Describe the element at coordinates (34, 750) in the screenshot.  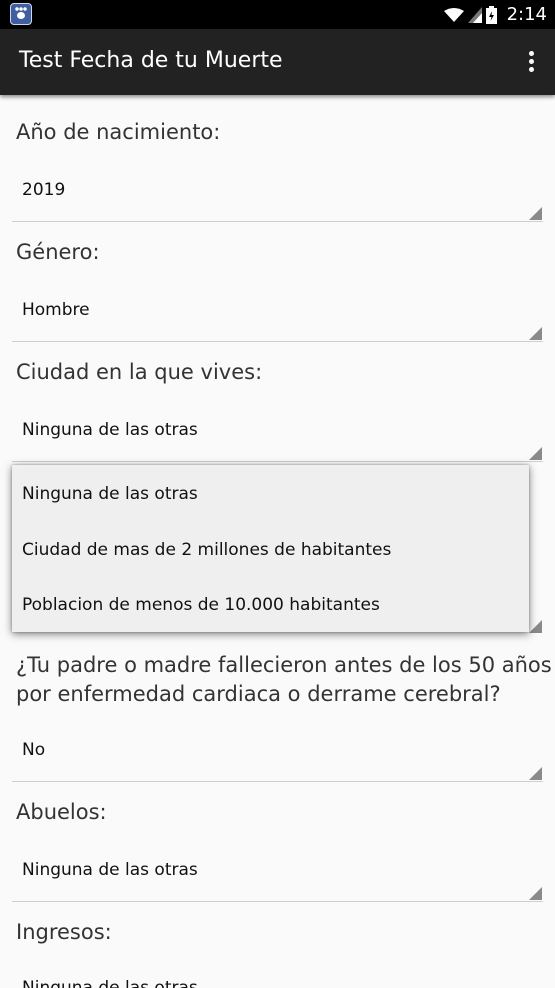
I see `spinner-parents-value: No` at that location.